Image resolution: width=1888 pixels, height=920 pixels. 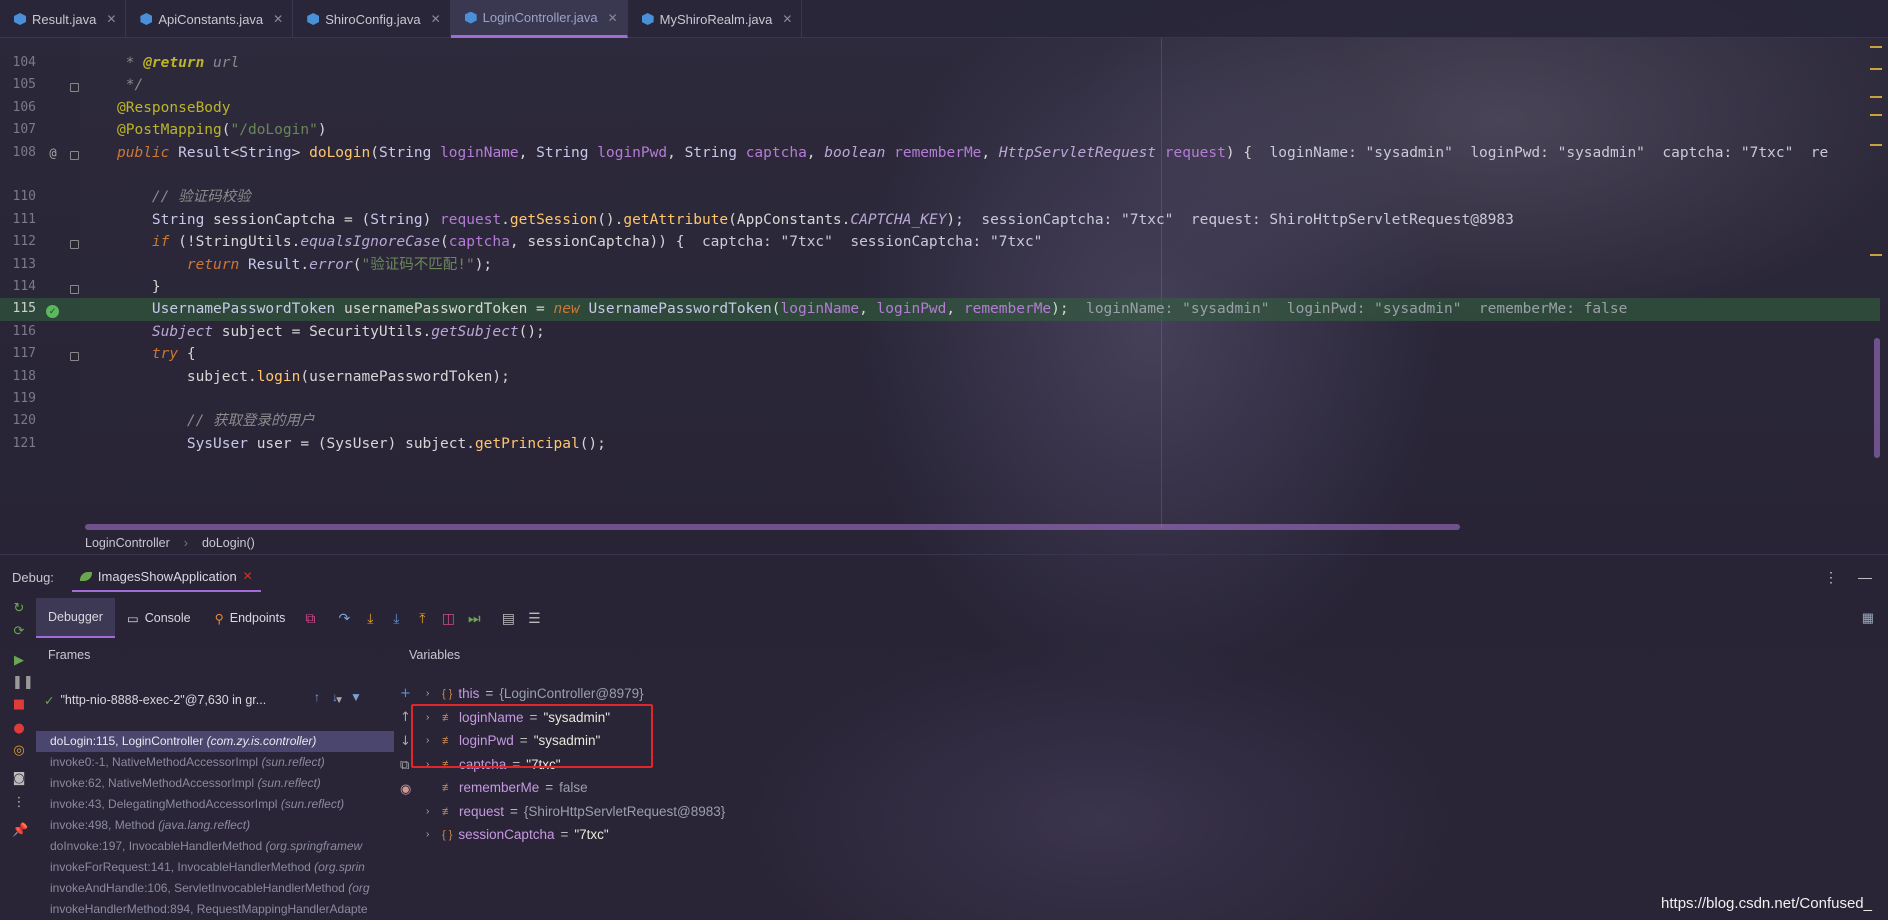 What do you see at coordinates (1831, 577) in the screenshot?
I see `more-options-icon: ⋮` at bounding box center [1831, 577].